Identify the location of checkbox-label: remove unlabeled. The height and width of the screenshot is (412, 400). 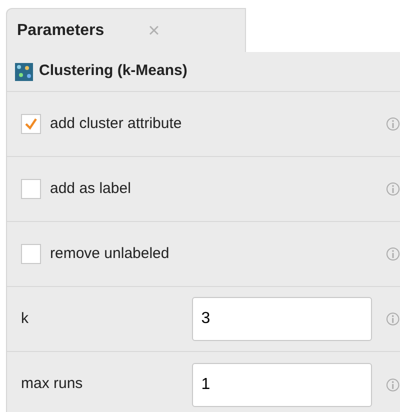
(110, 254).